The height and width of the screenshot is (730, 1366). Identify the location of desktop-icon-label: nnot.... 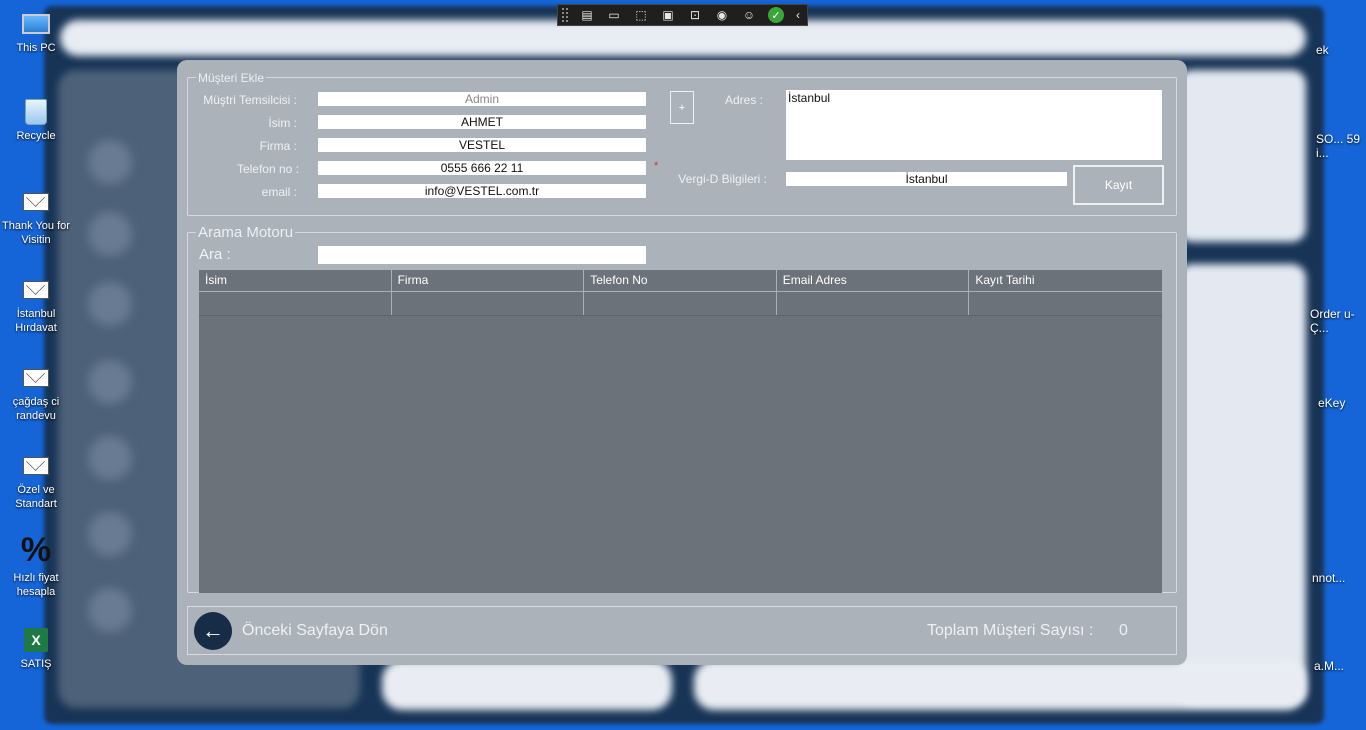
(1328, 578).